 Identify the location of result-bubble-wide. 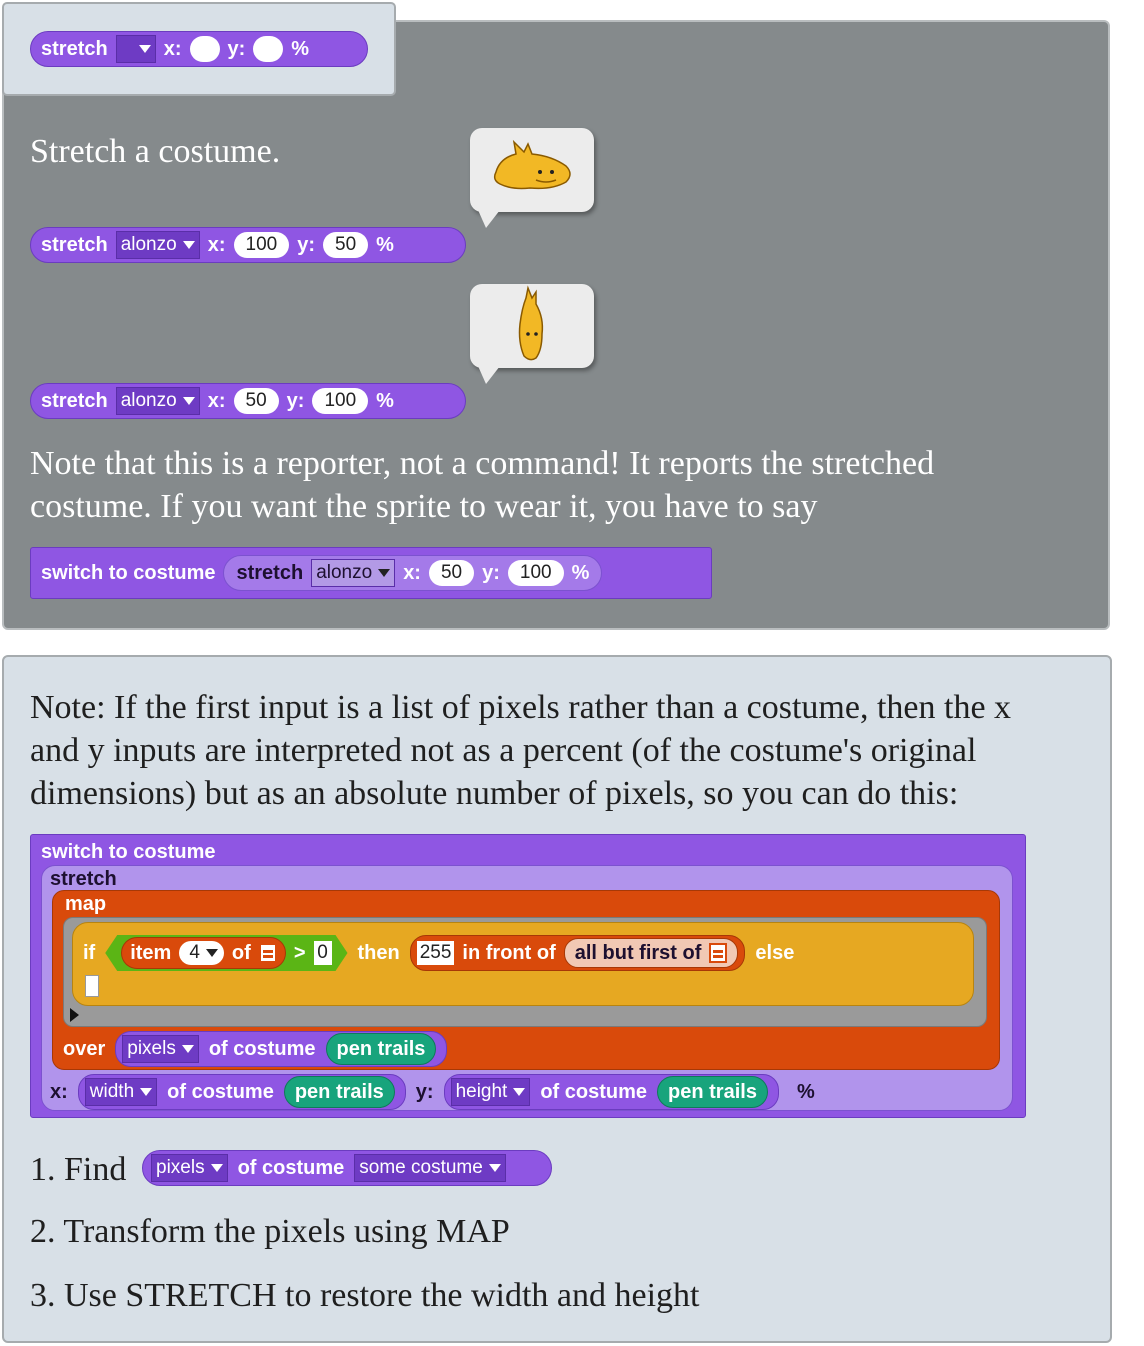
(532, 170).